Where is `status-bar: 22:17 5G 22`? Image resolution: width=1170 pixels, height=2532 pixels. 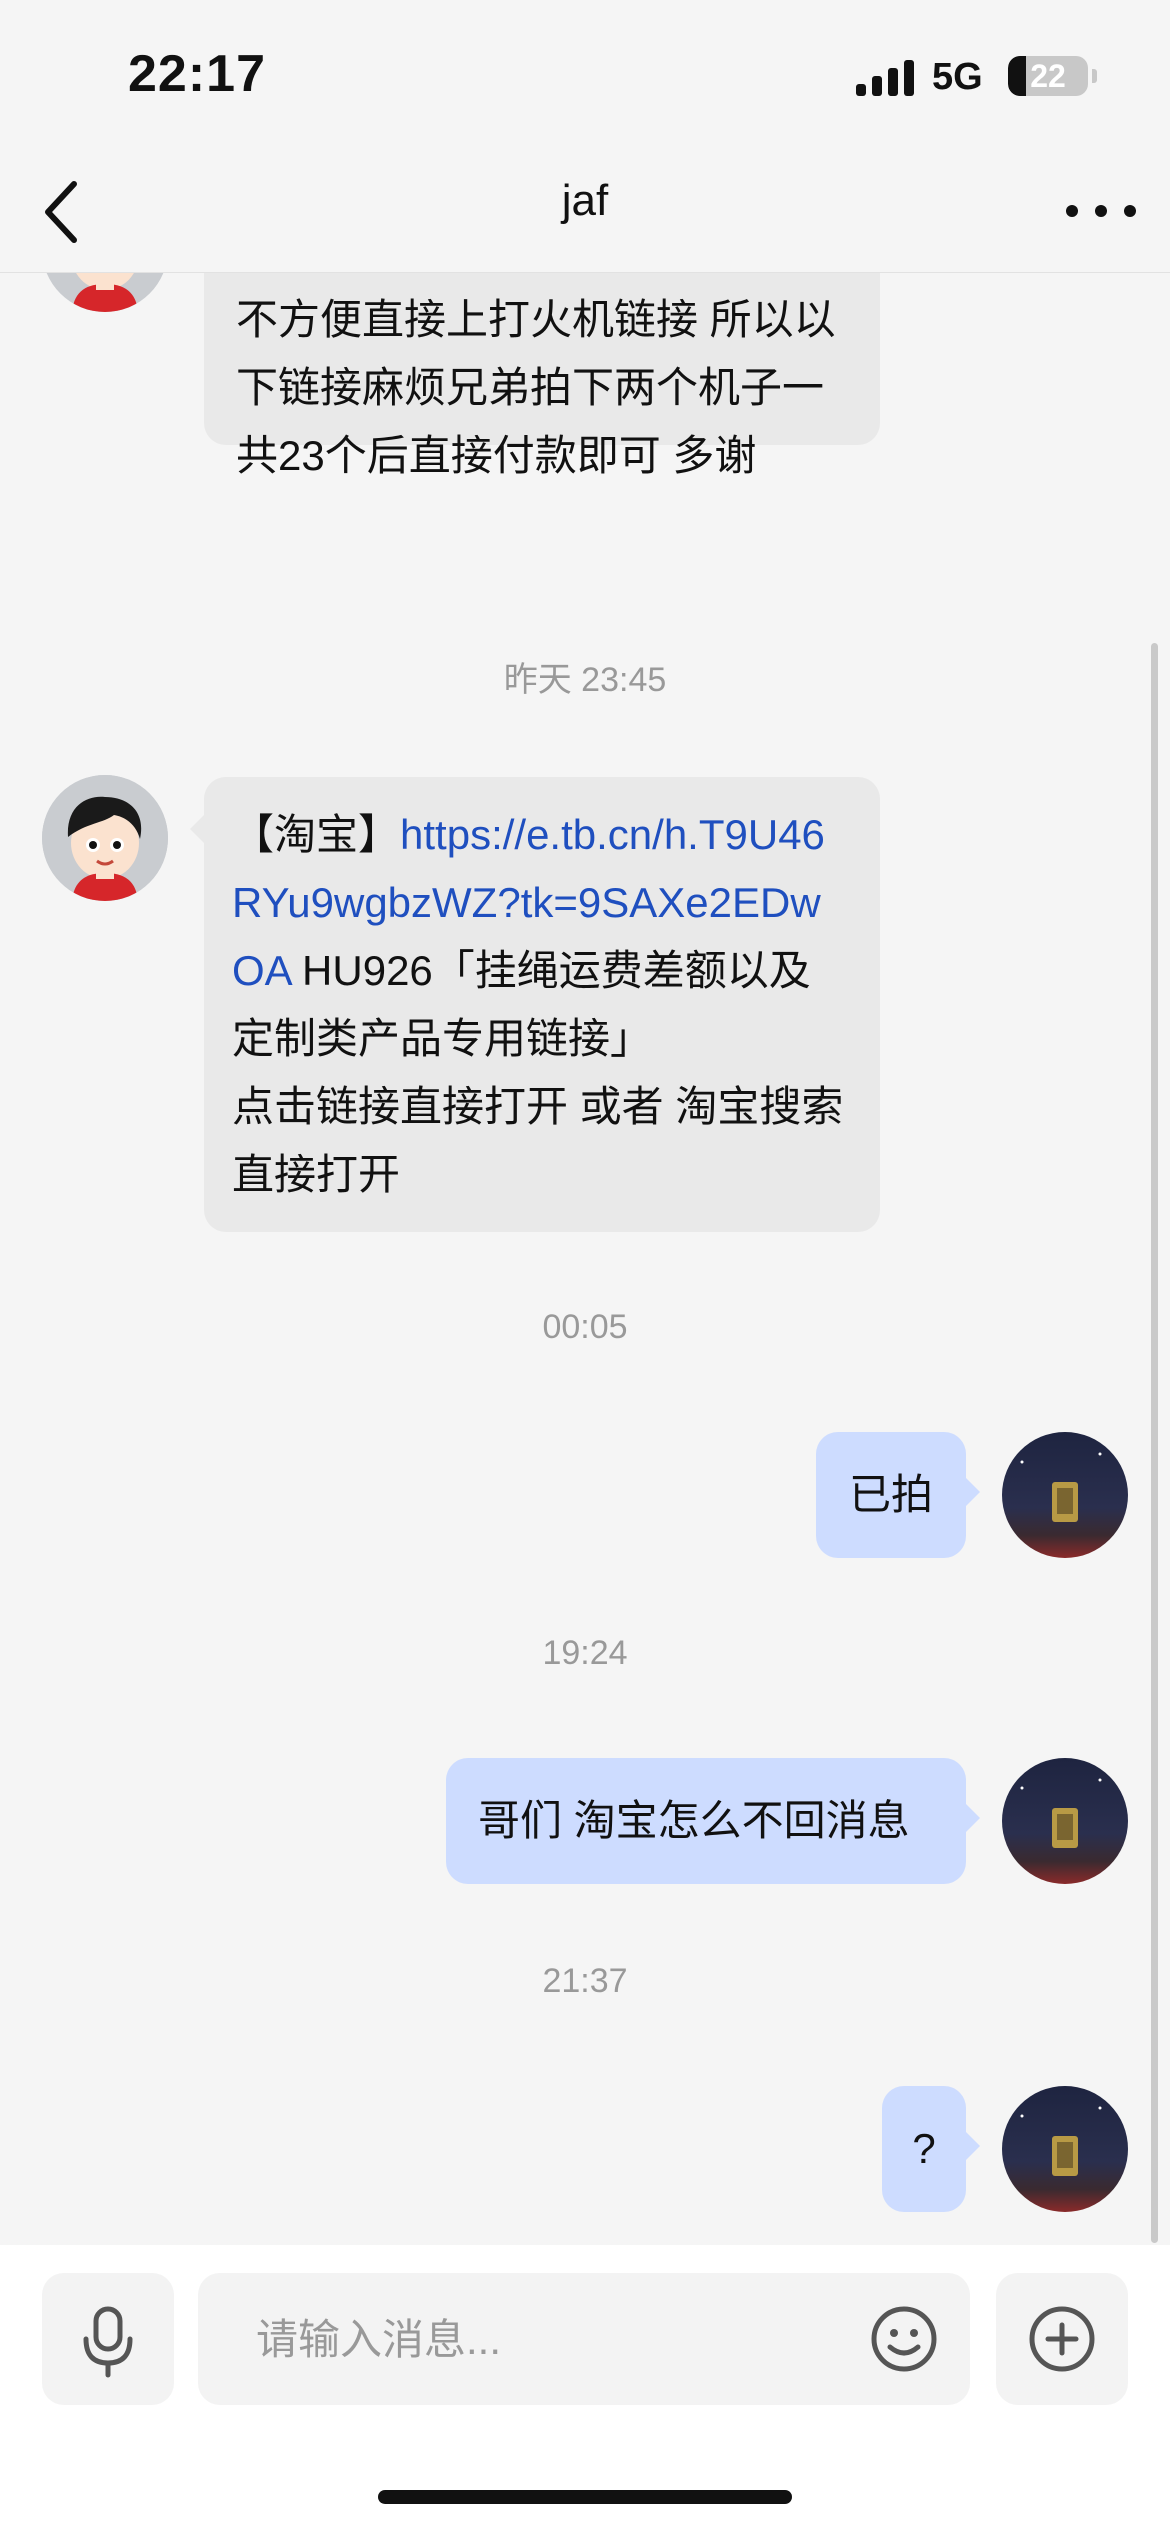 status-bar: 22:17 5G 22 is located at coordinates (585, 75).